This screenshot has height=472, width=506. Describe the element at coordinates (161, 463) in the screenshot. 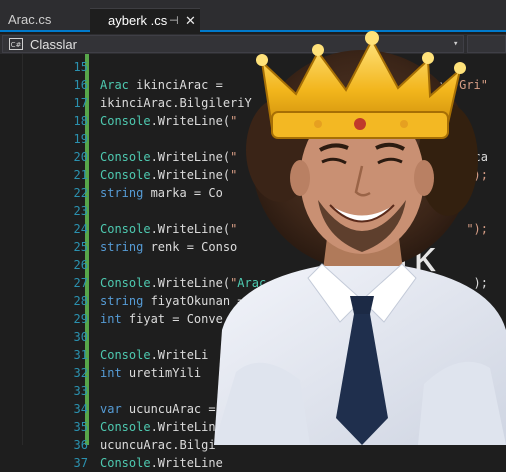

I see `code-text: Console.WriteLine` at that location.